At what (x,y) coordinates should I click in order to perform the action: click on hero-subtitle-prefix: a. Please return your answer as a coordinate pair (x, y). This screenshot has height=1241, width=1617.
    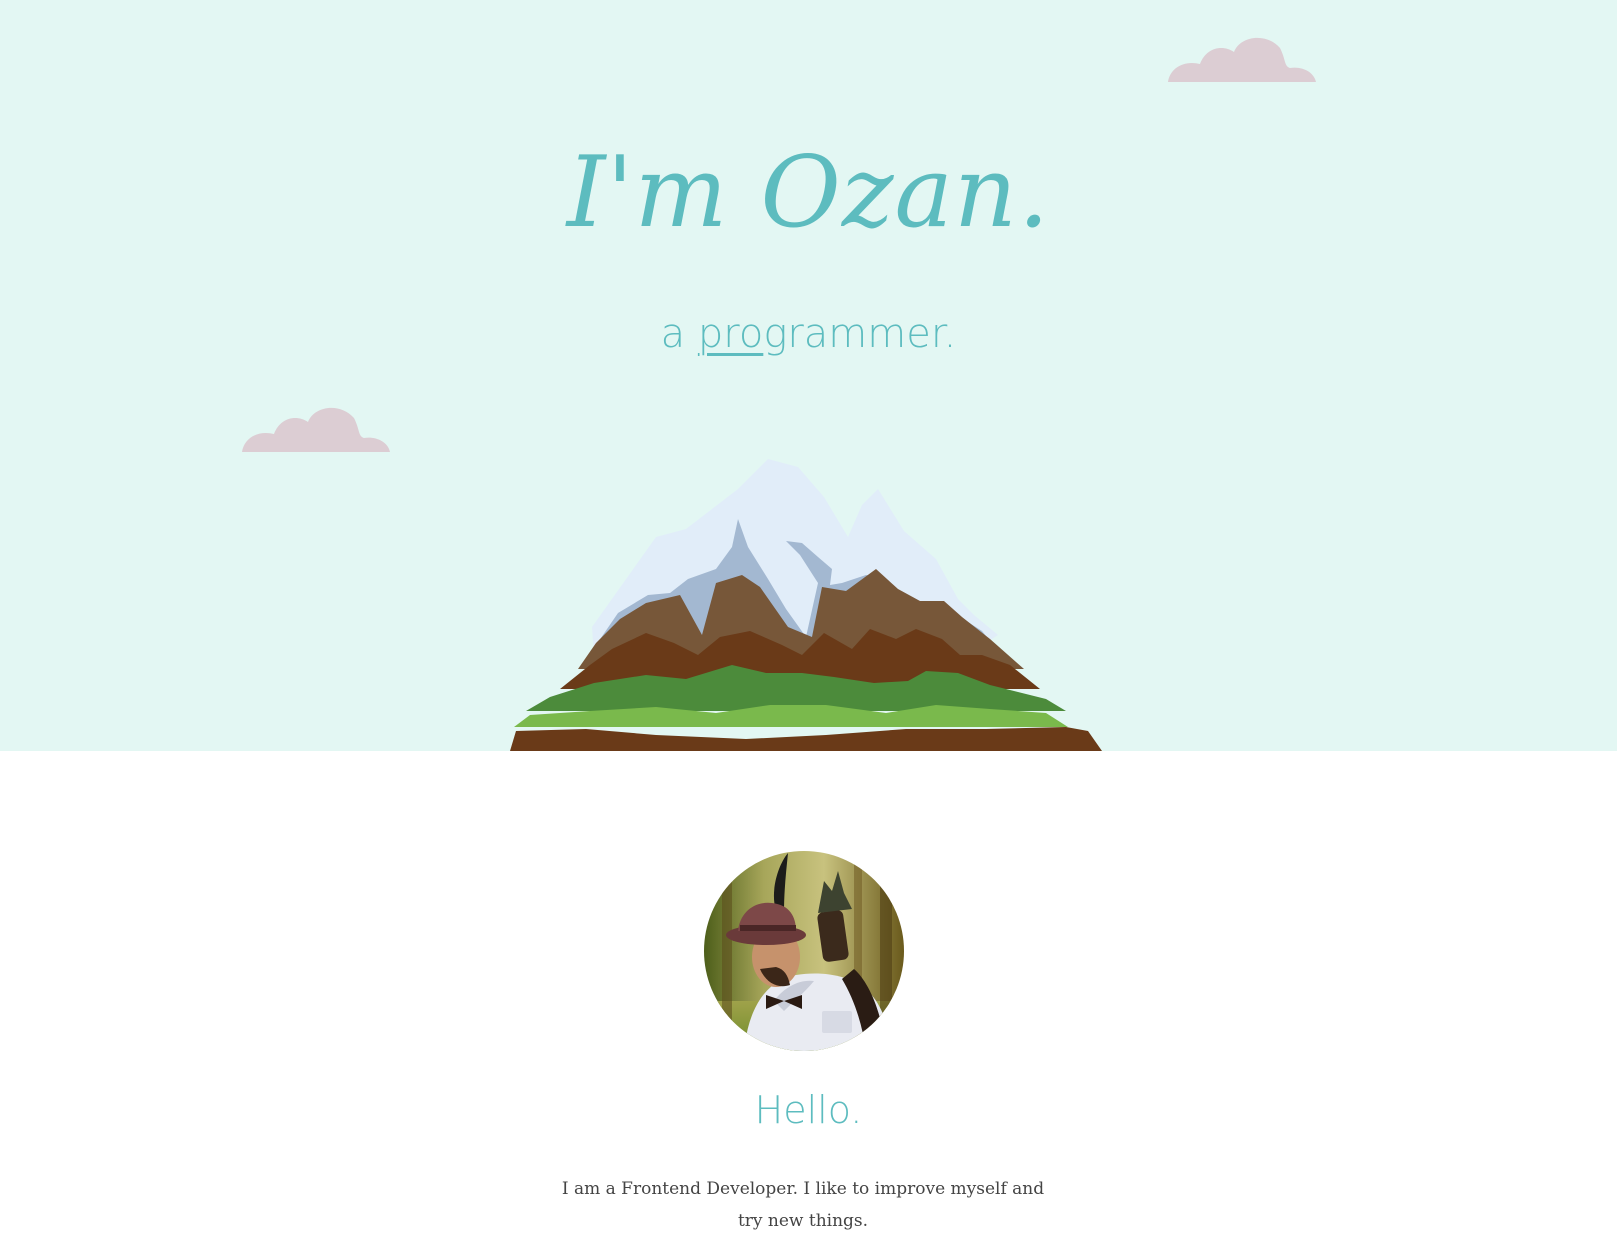
    Looking at the image, I should click on (673, 334).